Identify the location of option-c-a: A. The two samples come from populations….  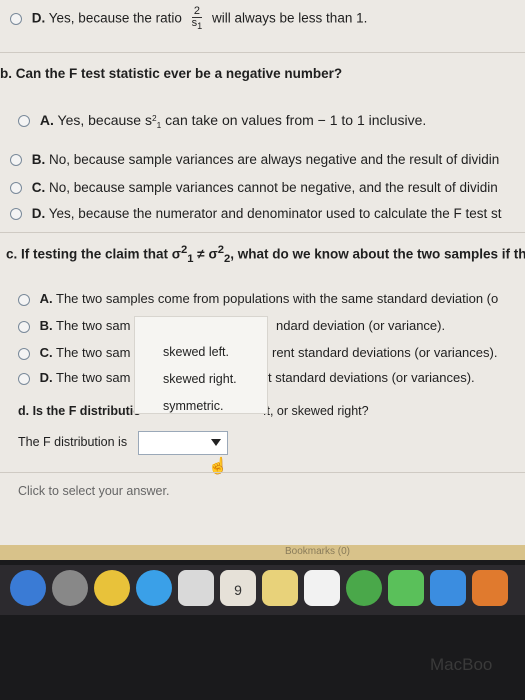
(258, 298).